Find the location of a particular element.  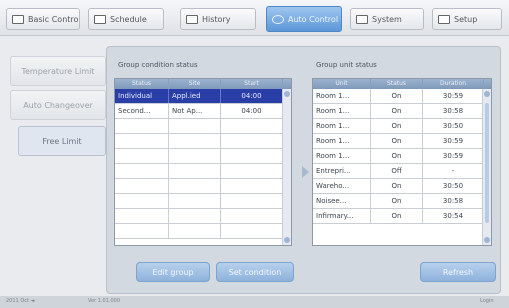

column-header: Site is located at coordinates (195, 84).